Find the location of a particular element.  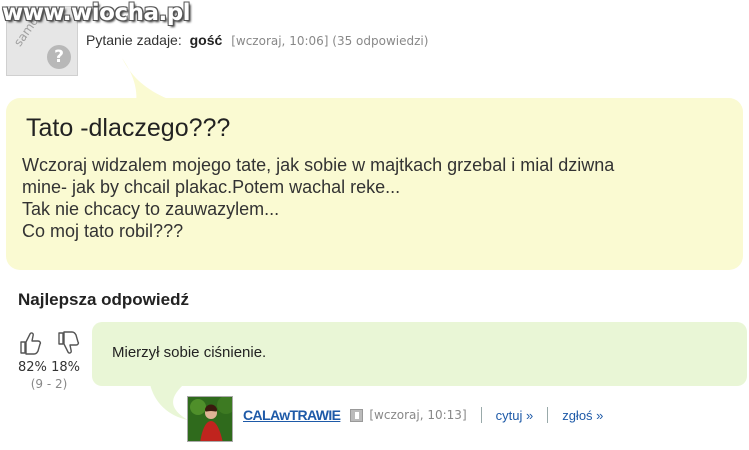

watermark: www.wiocha.pl is located at coordinates (96, 13).